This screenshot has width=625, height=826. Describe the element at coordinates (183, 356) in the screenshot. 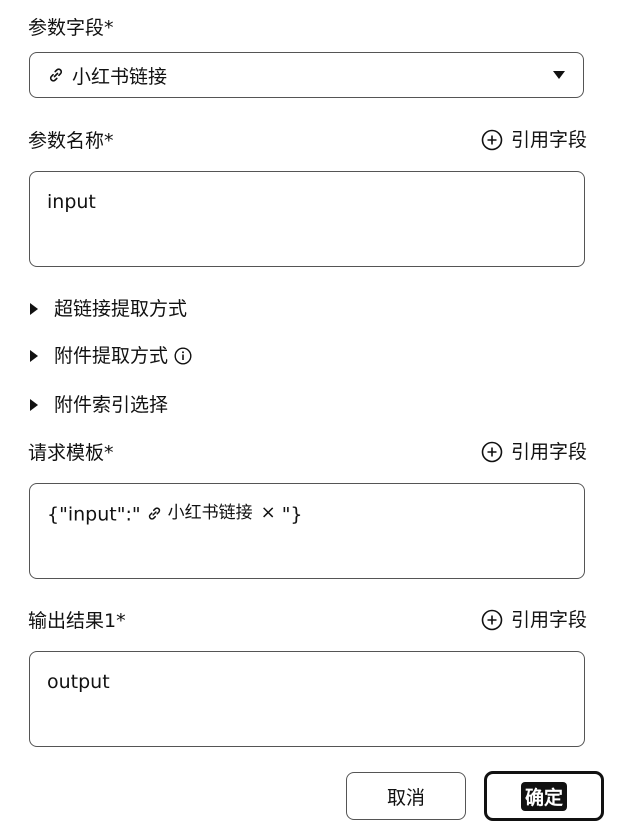

I see `info-icon` at that location.